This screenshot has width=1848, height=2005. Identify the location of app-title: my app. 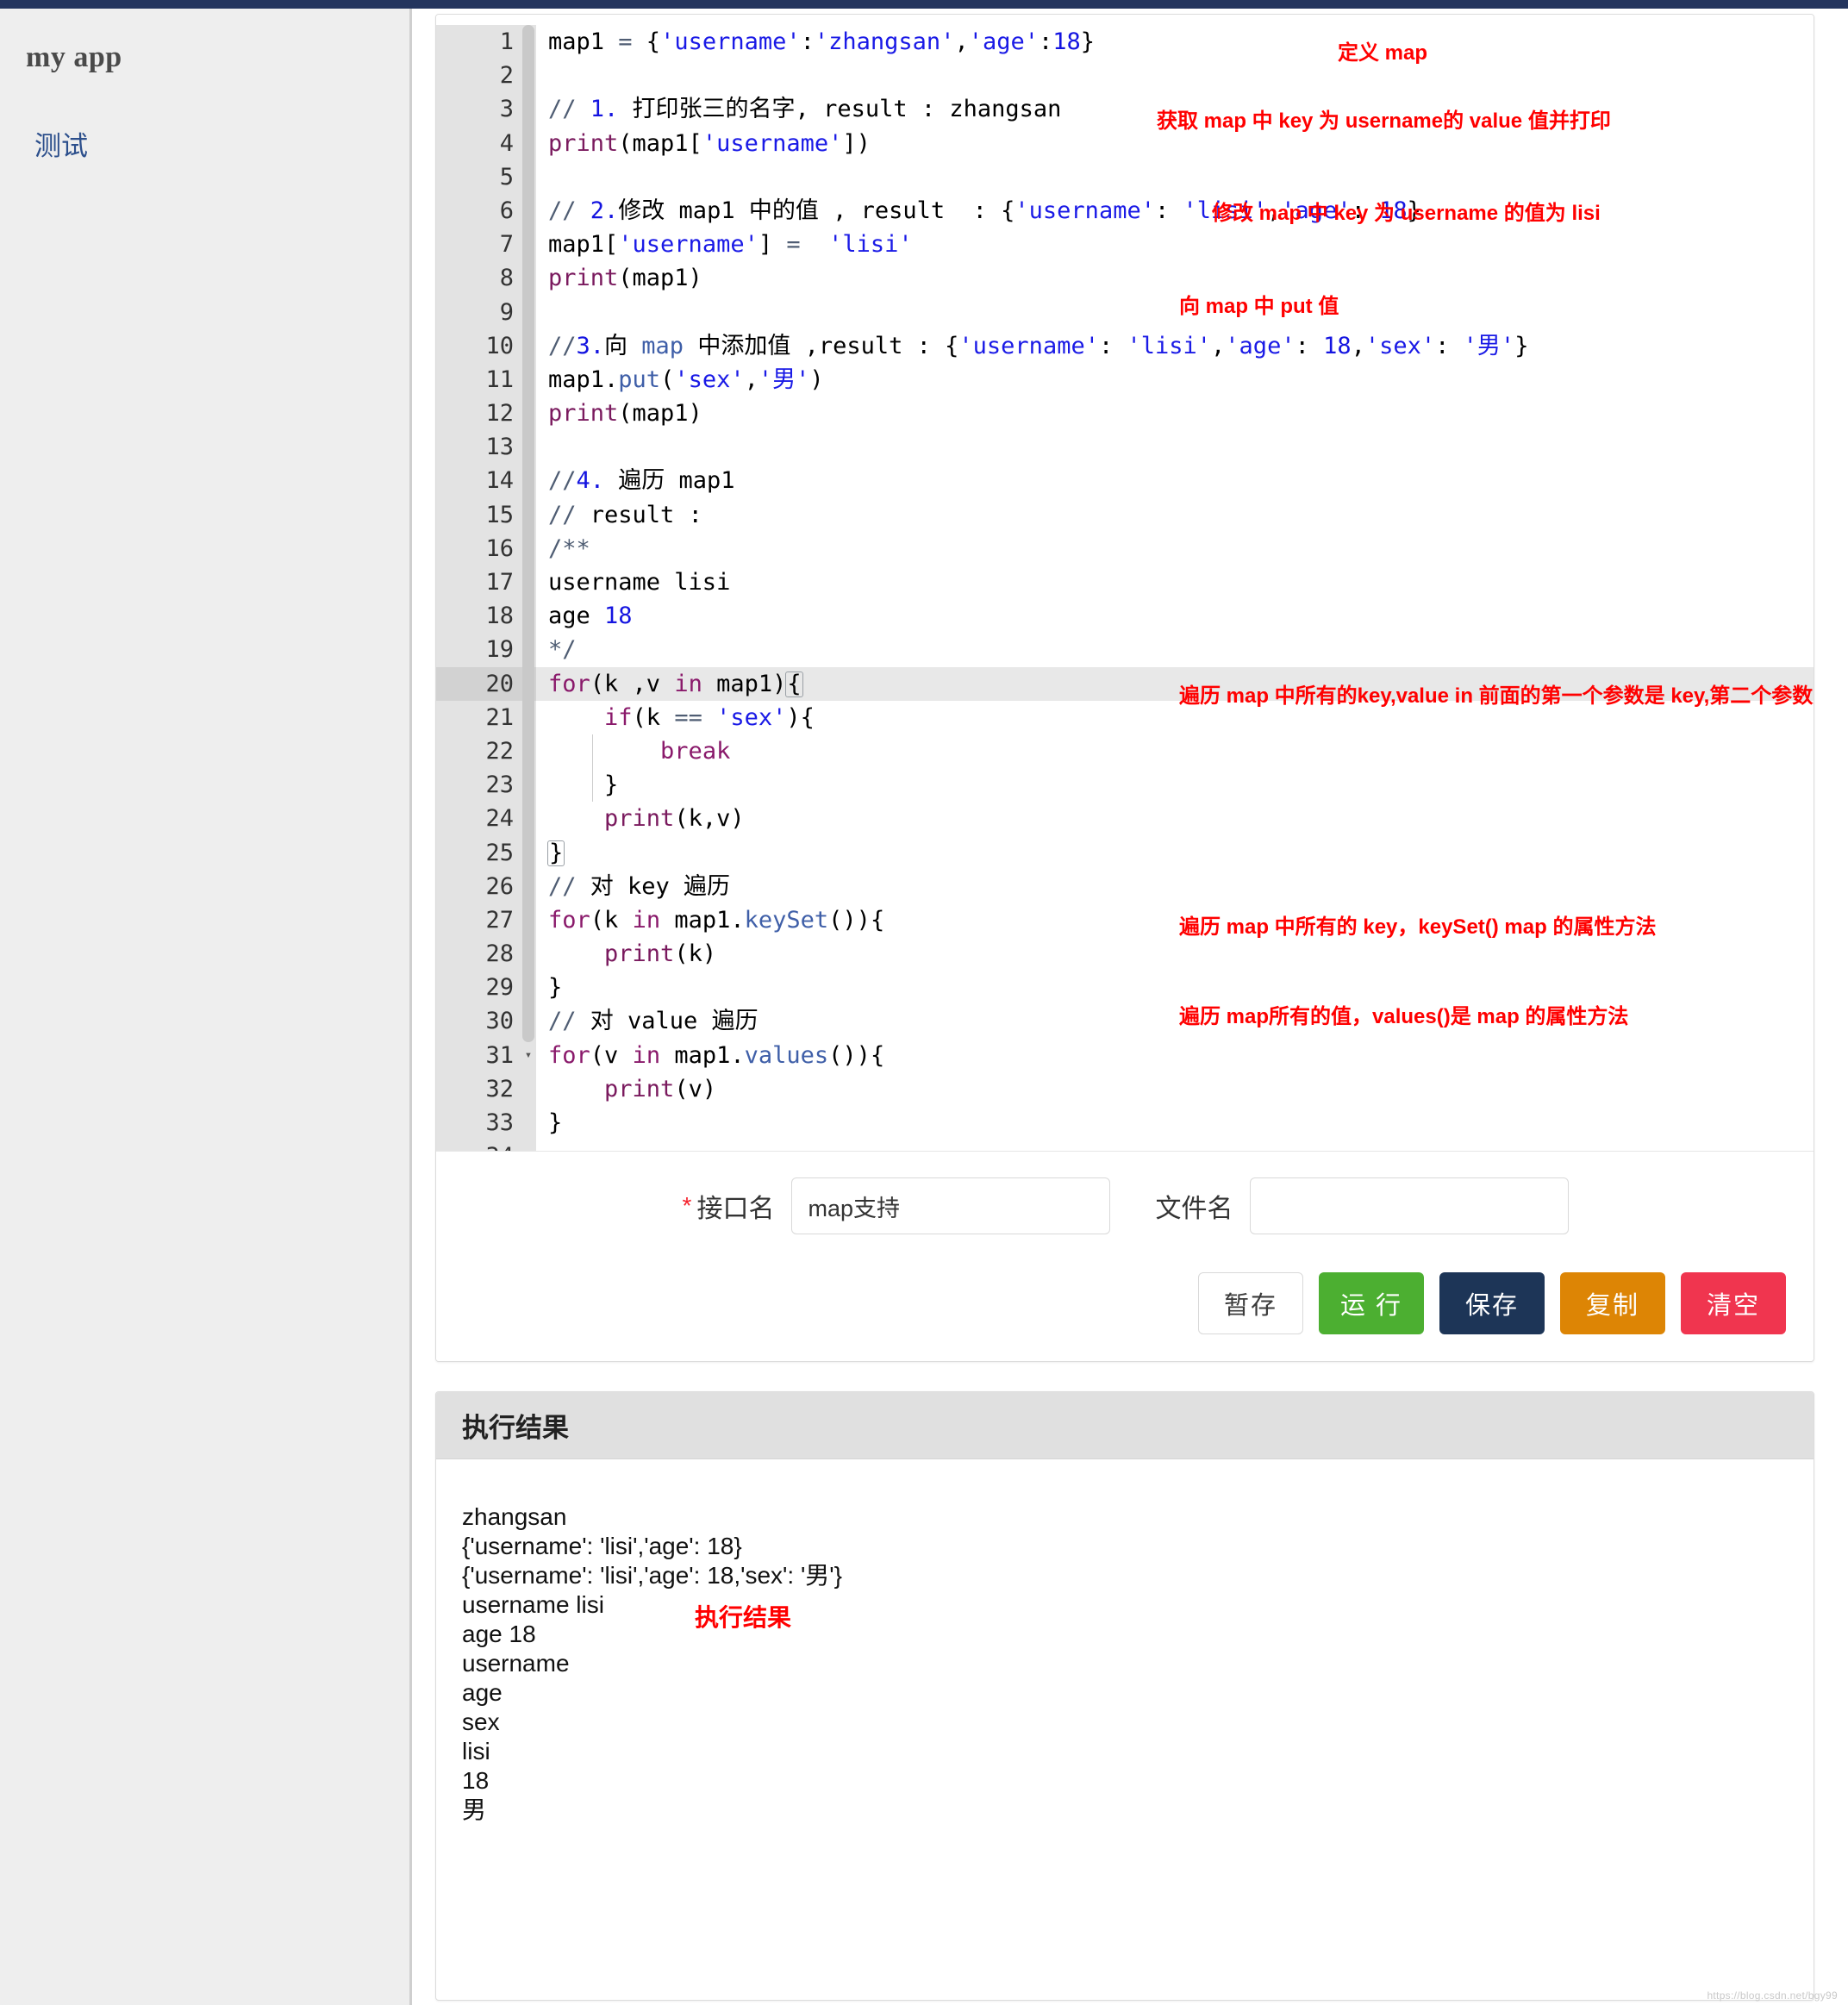
(74, 57).